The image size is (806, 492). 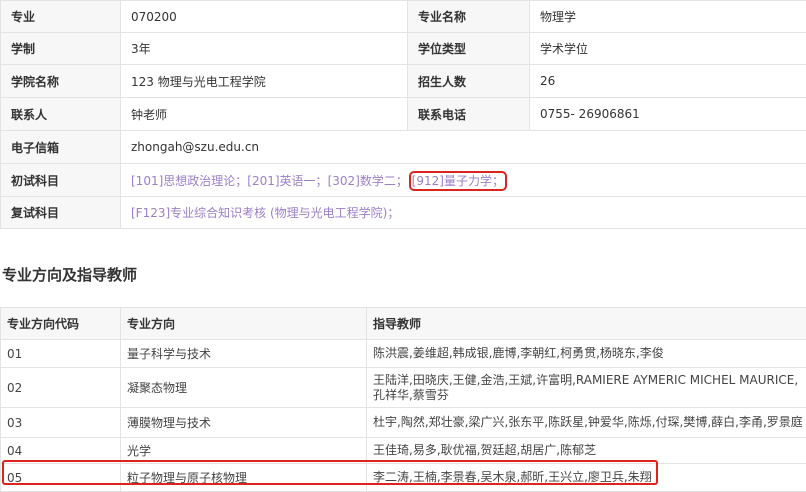 I want to click on info-row-college: 学院名称 123 物理与光电工程学院 招生人数 26, so click(x=403, y=81).